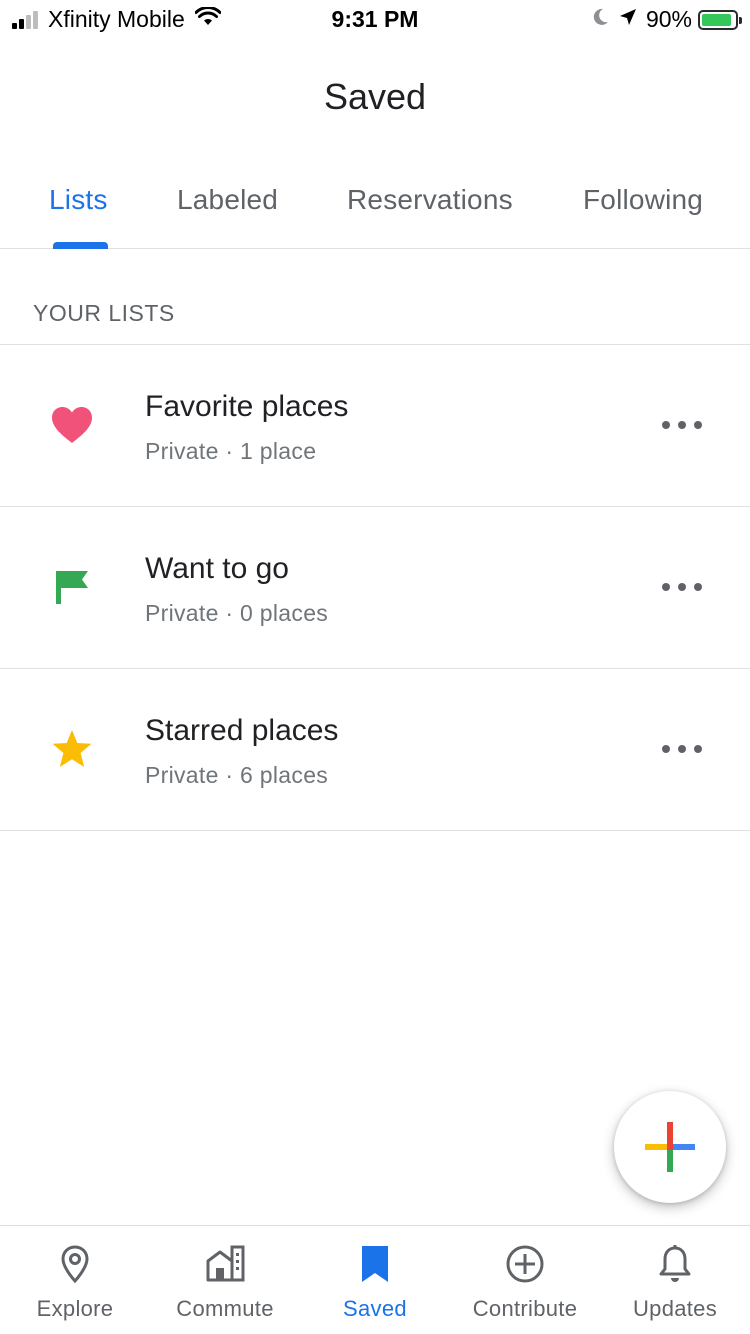 The width and height of the screenshot is (750, 1334). I want to click on nav-label: Updates, so click(675, 1308).